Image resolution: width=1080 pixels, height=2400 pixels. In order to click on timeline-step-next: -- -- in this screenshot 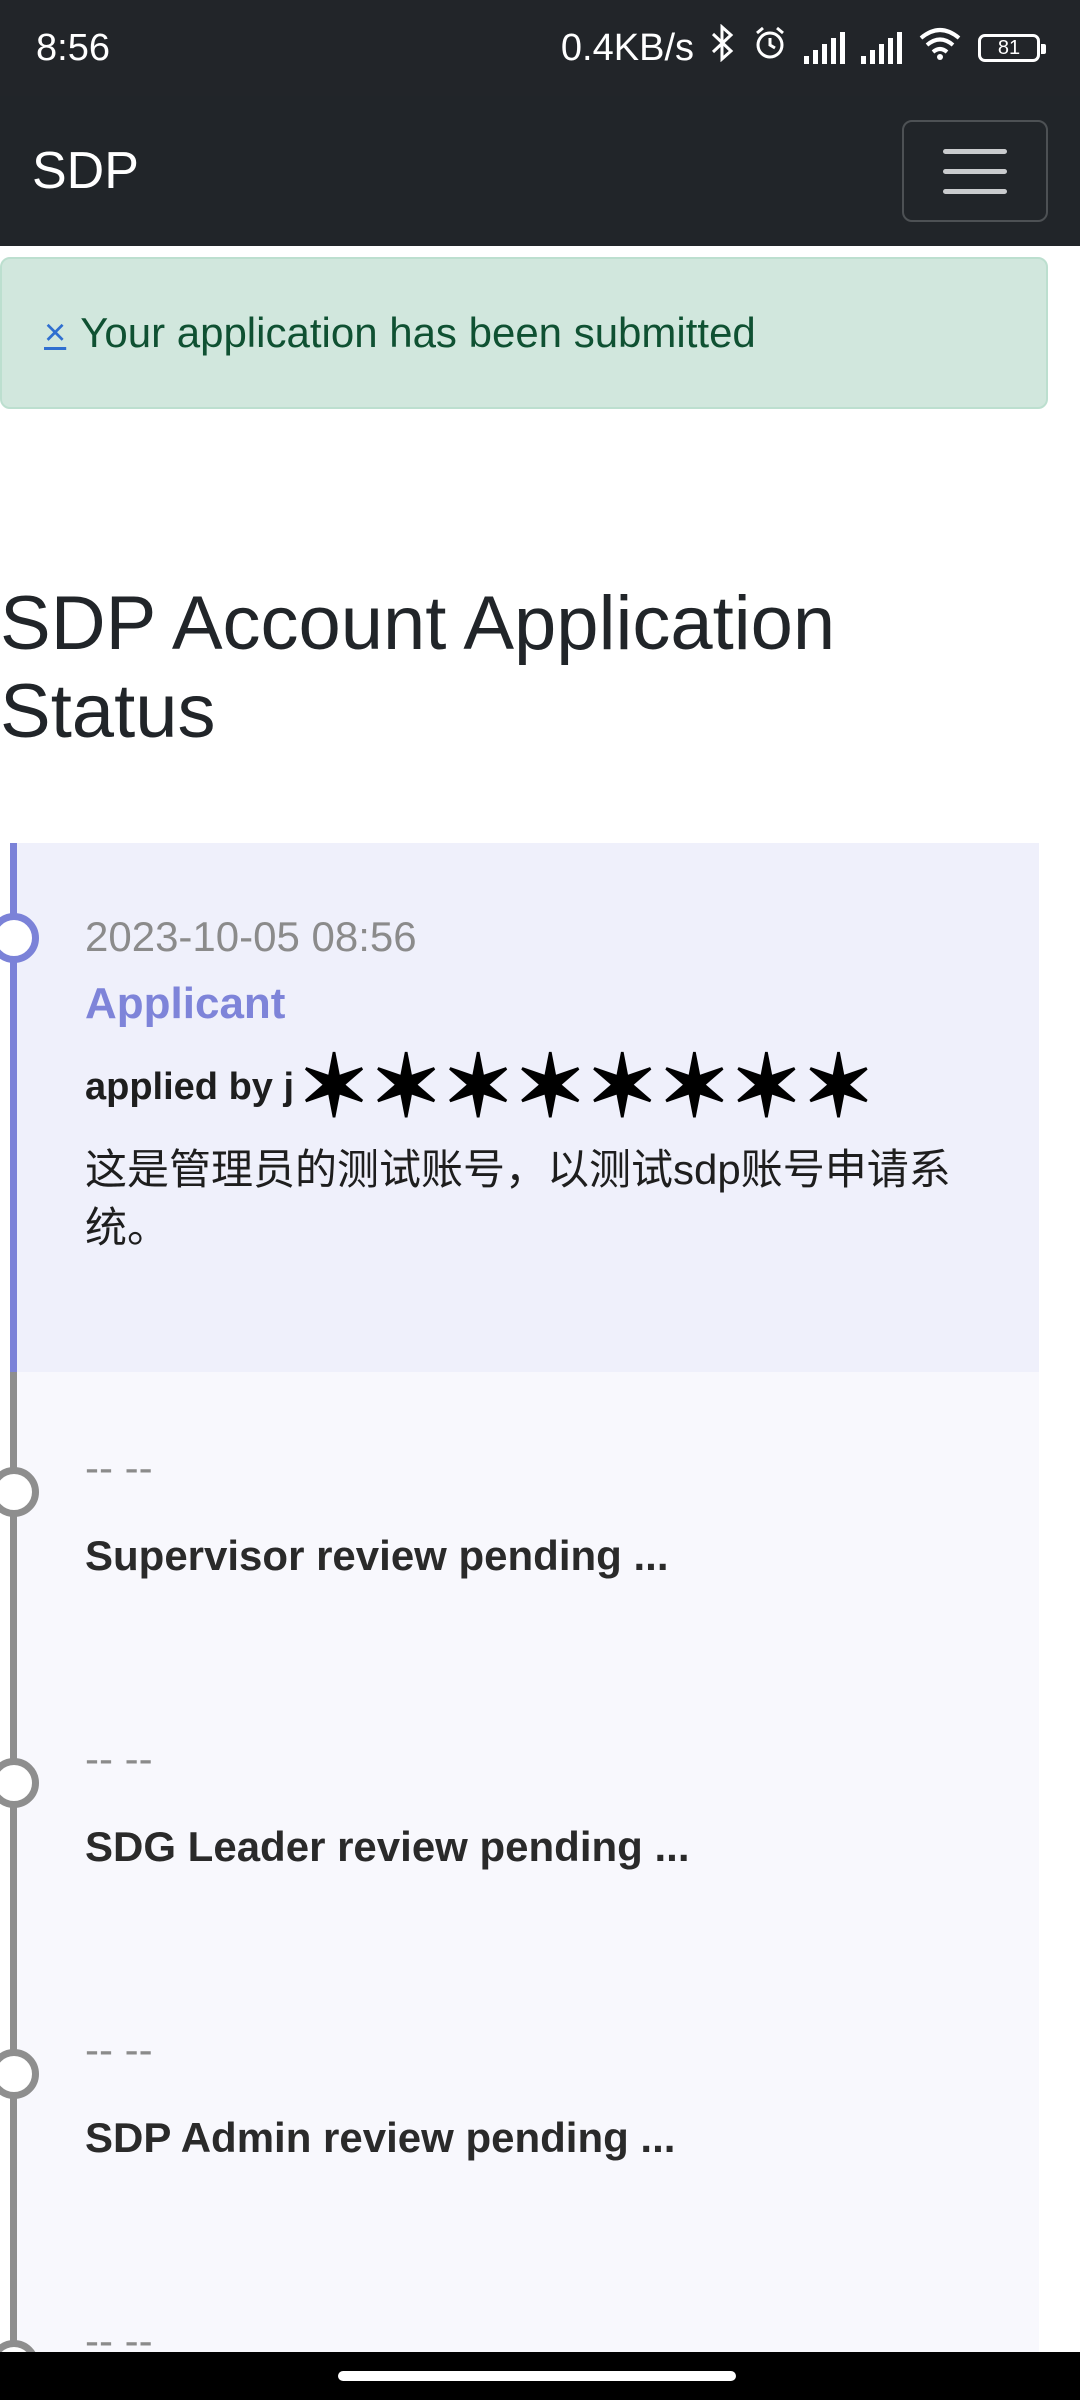, I will do `click(519, 2299)`.